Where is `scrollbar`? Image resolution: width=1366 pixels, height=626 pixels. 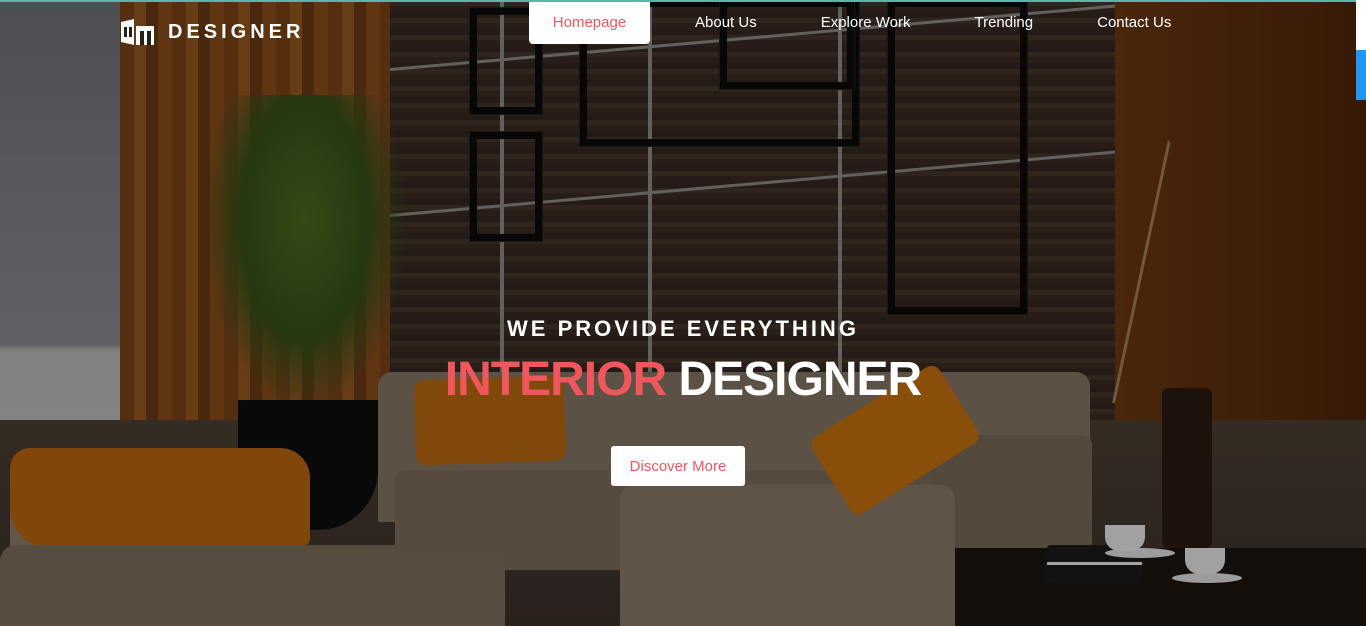
scrollbar is located at coordinates (1361, 50).